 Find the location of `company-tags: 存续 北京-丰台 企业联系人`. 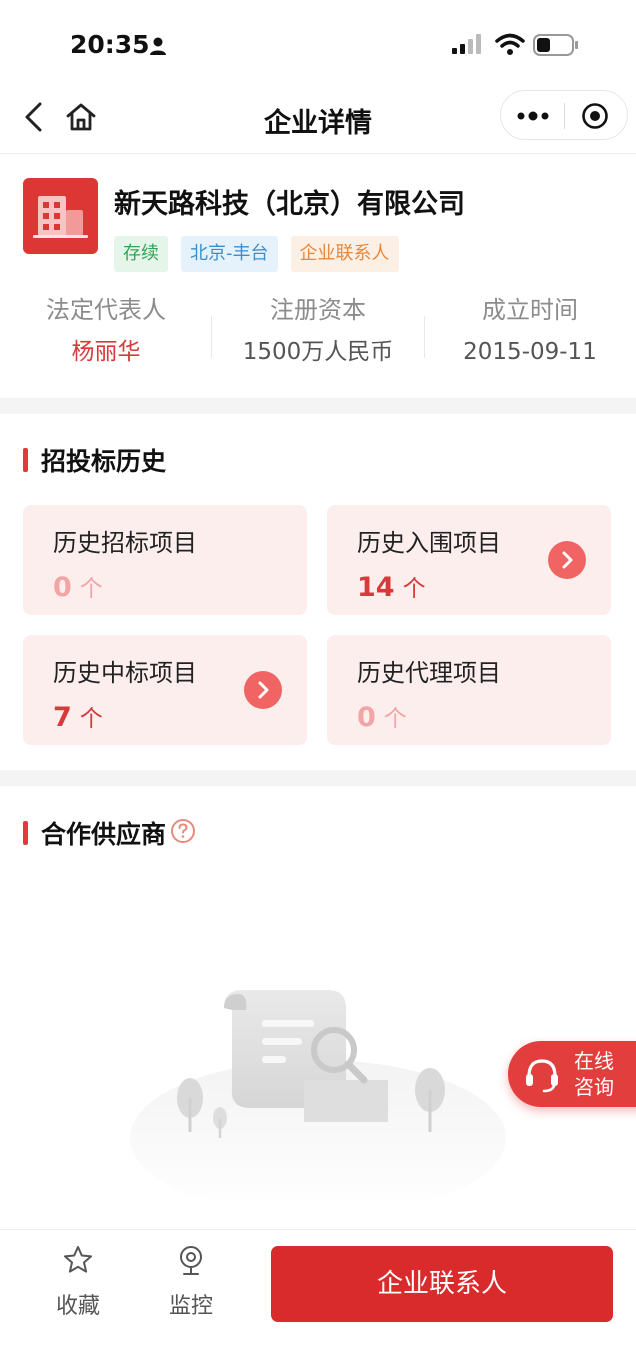

company-tags: 存续 北京-丰台 企业联系人 is located at coordinates (256, 254).